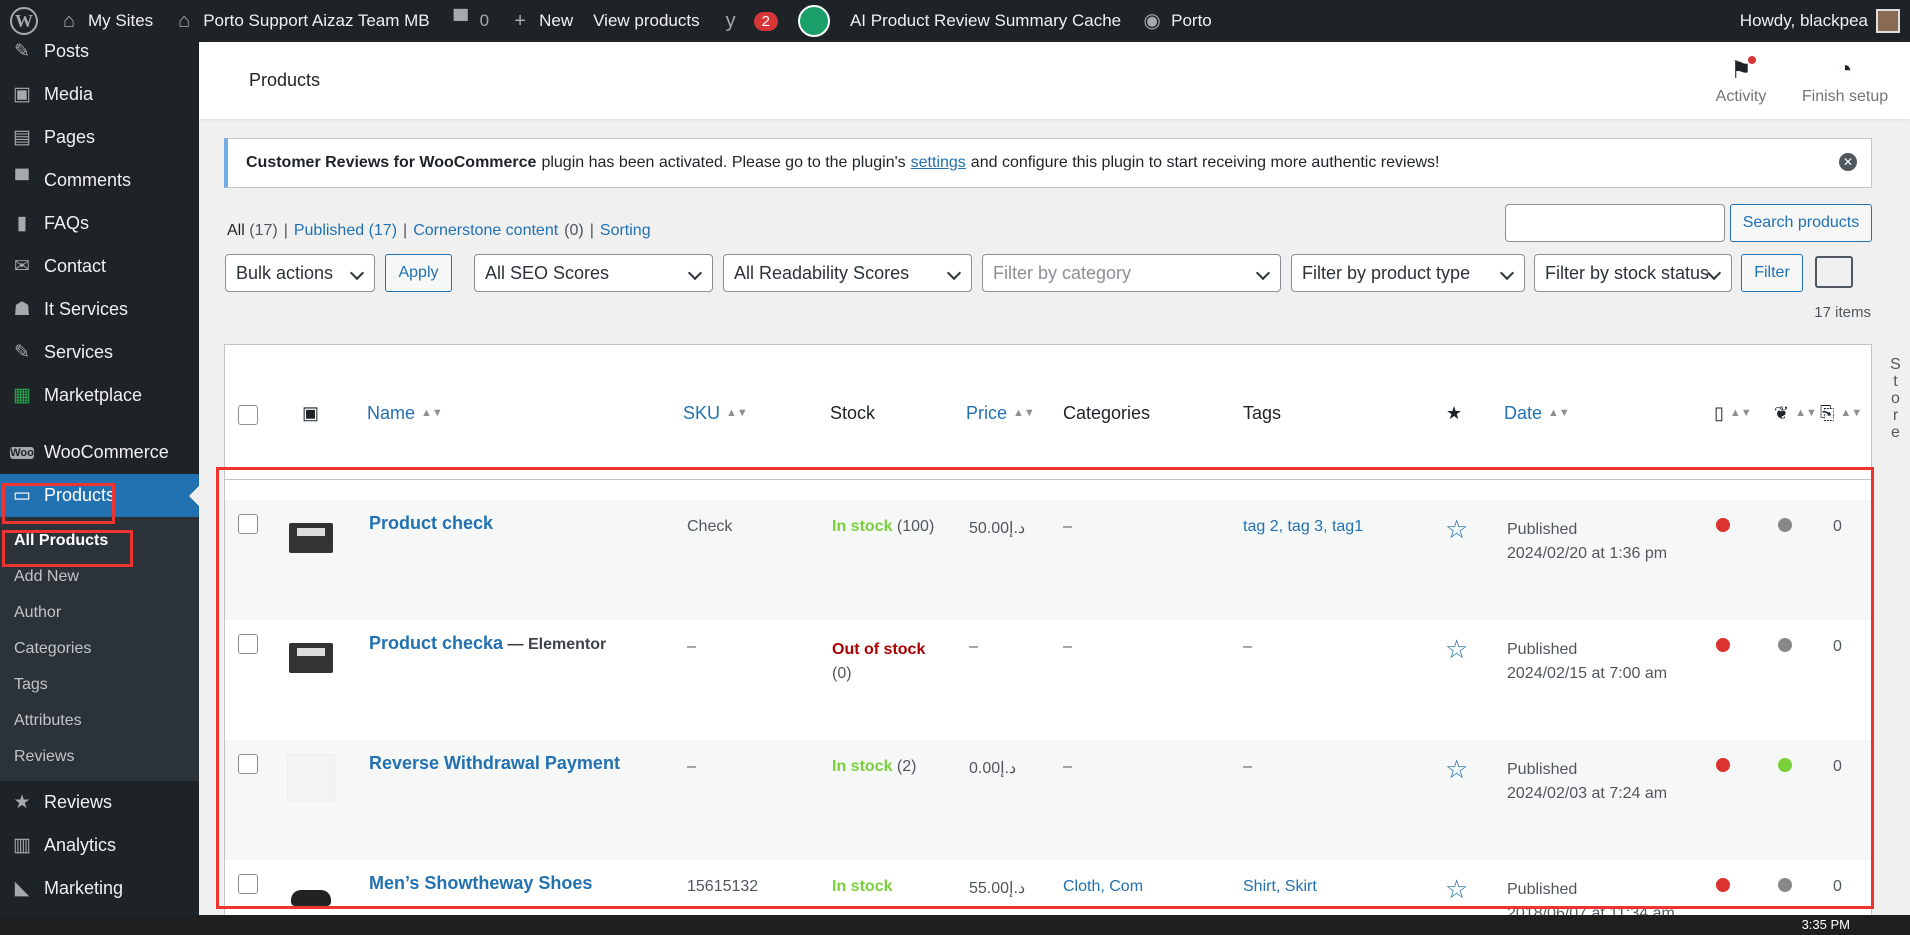  Describe the element at coordinates (593, 273) in the screenshot. I see `seo-scores-select: All SEO Scores` at that location.